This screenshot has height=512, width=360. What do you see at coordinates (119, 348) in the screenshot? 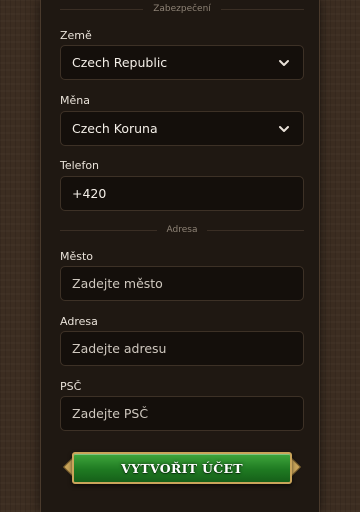
I see `address-placeholder: Zadejte adresu` at bounding box center [119, 348].